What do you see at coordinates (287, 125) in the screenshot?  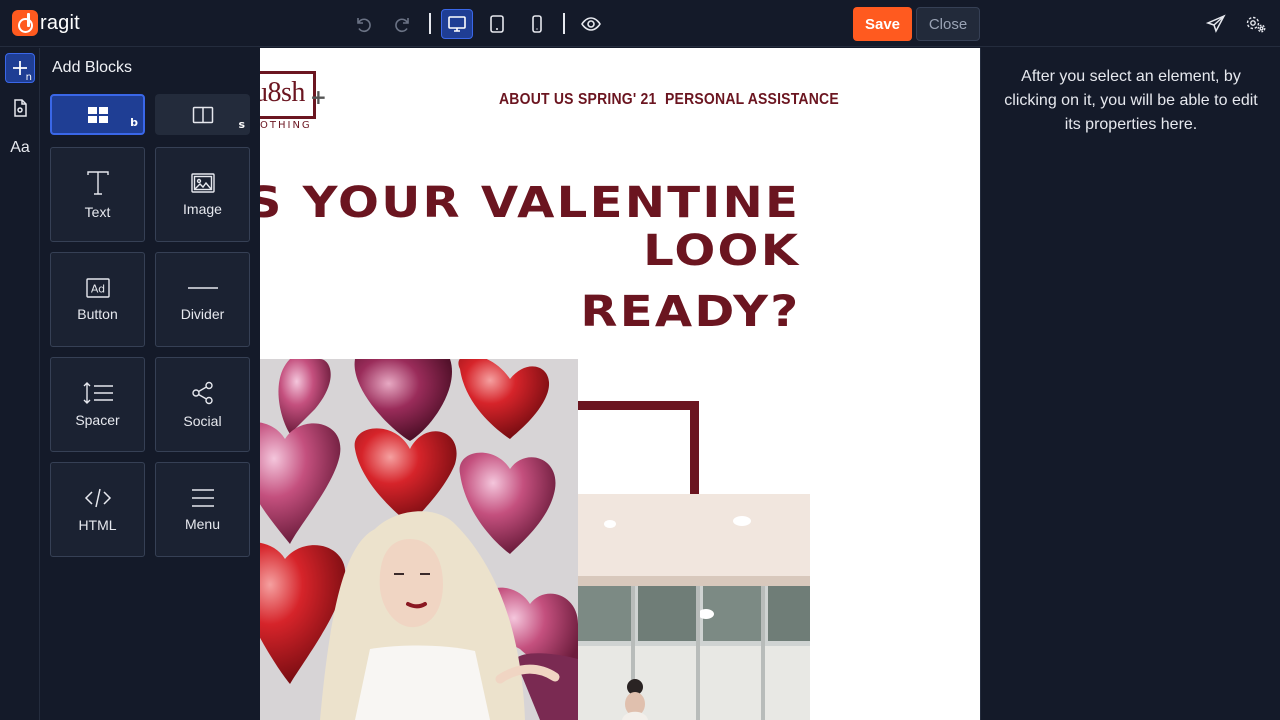 I see `brand-tagline: OTHING` at bounding box center [287, 125].